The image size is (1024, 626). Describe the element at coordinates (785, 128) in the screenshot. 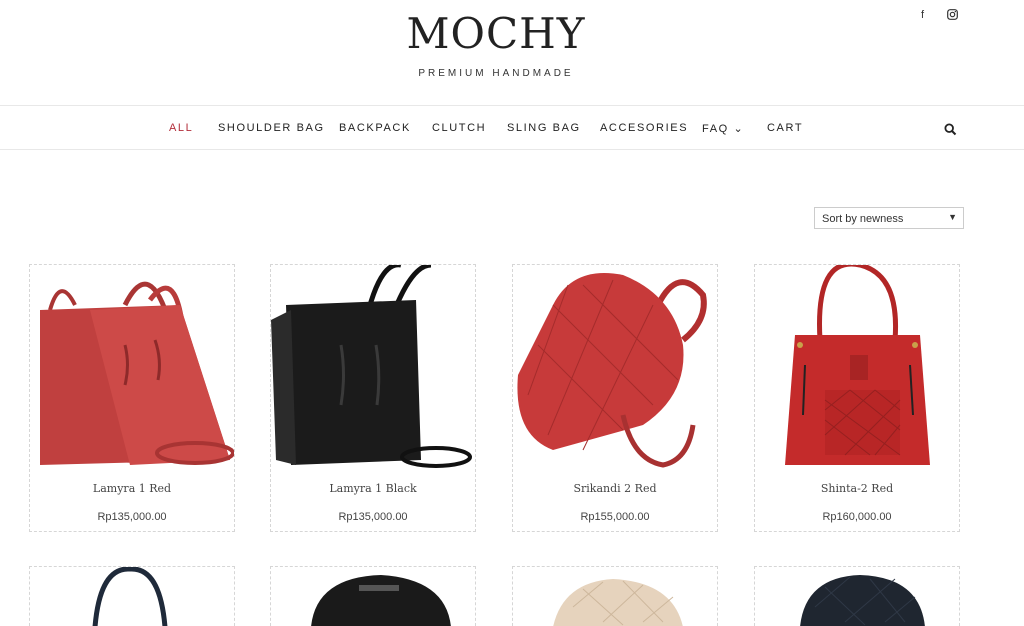

I see `nav-item-cart: CART` at that location.